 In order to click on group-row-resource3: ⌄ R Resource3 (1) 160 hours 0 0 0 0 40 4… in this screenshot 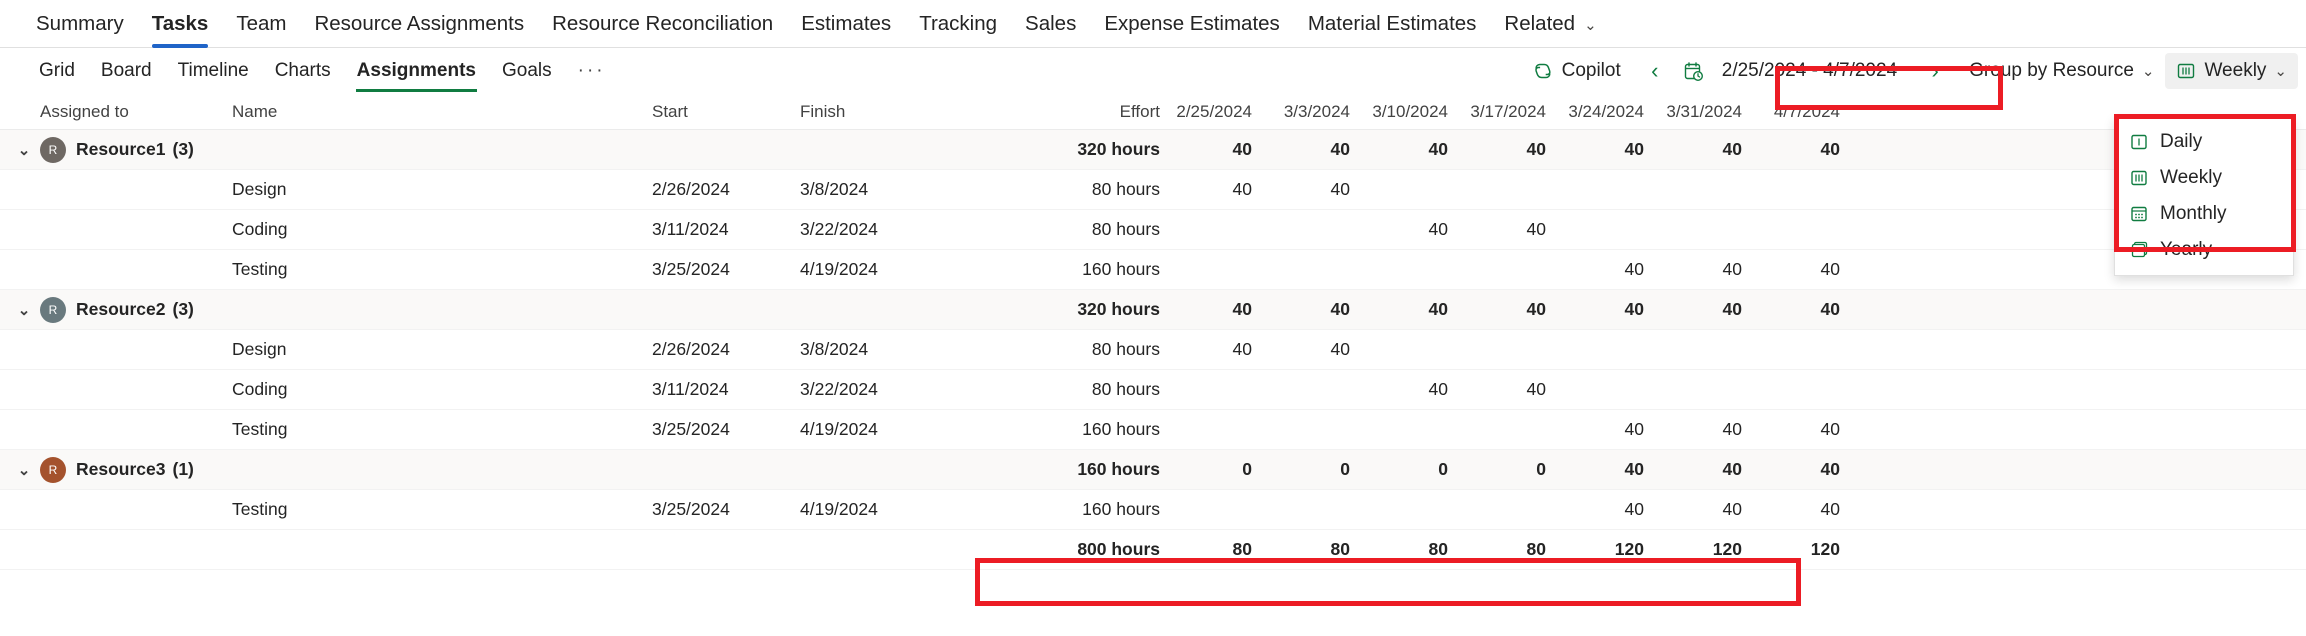, I will do `click(1153, 470)`.